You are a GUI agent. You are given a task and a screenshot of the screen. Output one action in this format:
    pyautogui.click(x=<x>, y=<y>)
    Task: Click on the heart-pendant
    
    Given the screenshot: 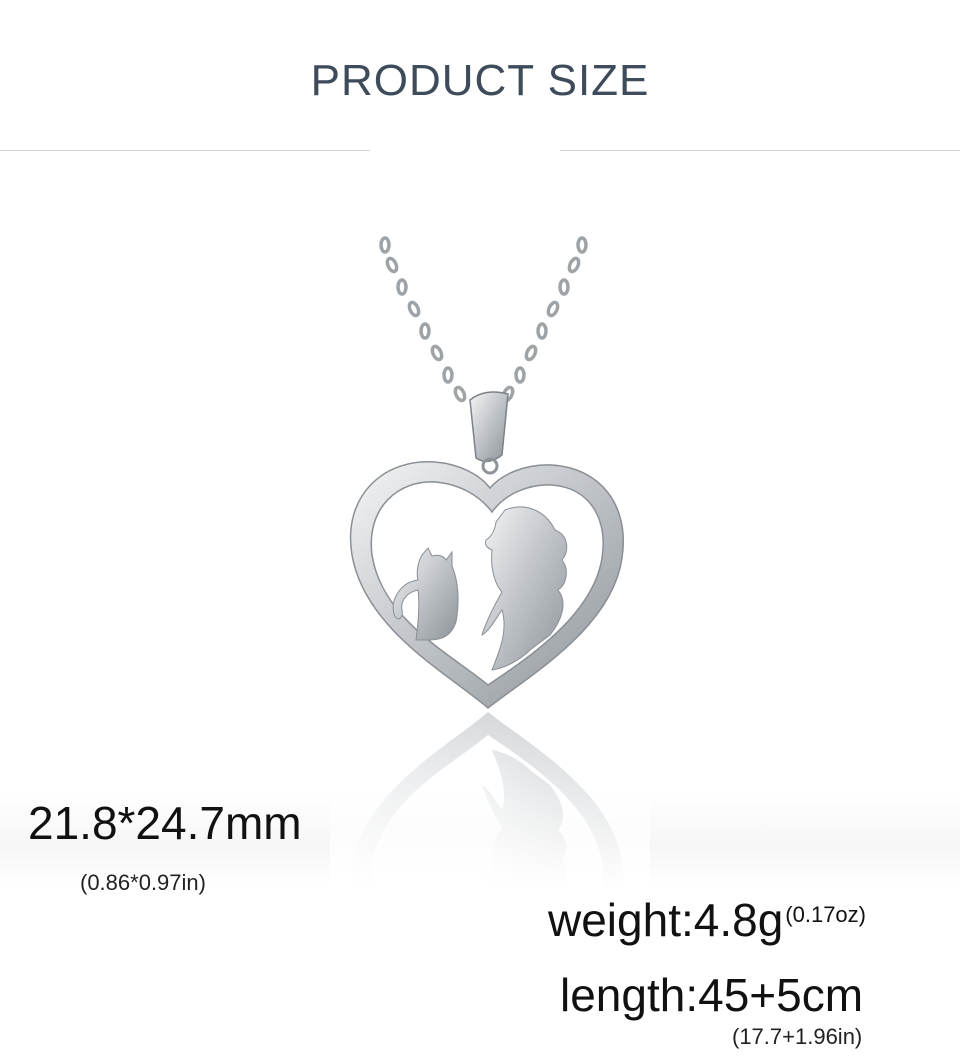 What is the action you would take?
    pyautogui.click(x=486, y=585)
    